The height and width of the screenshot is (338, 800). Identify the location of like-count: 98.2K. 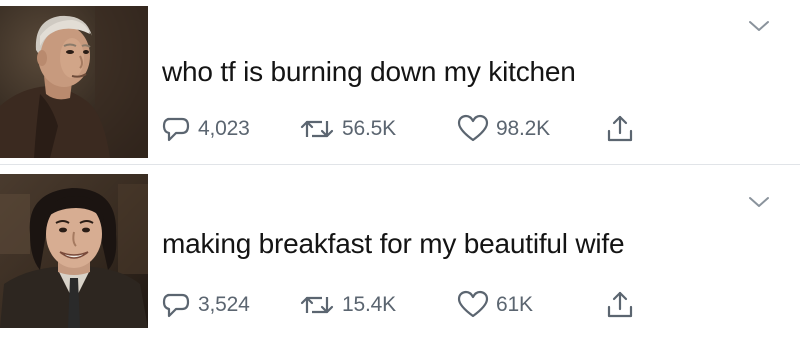
(523, 128).